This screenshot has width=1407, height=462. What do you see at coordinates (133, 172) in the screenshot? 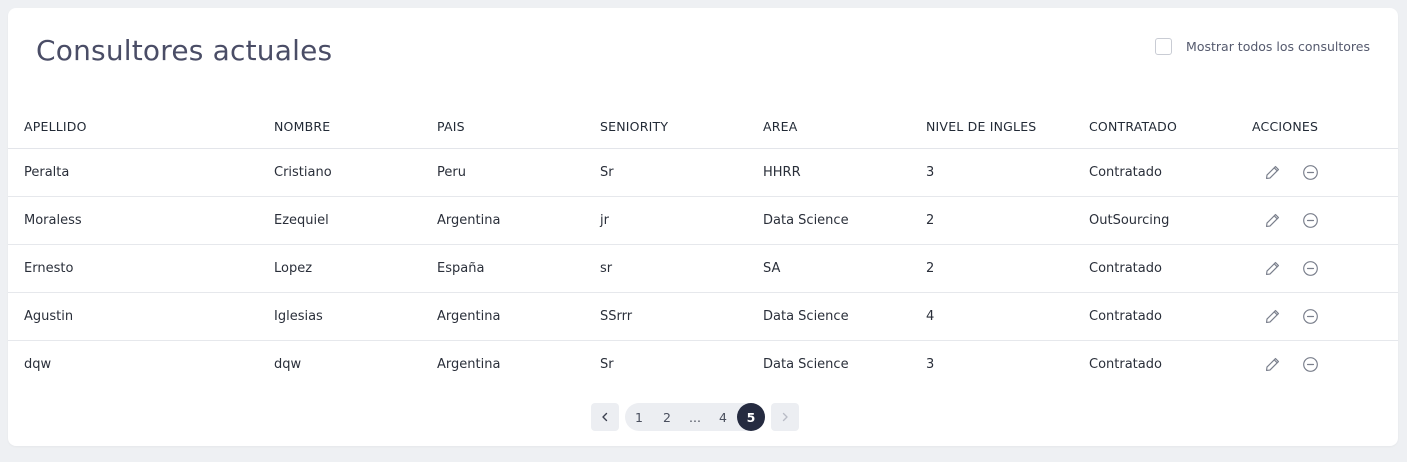
I see `cell-apellido: Peralta` at bounding box center [133, 172].